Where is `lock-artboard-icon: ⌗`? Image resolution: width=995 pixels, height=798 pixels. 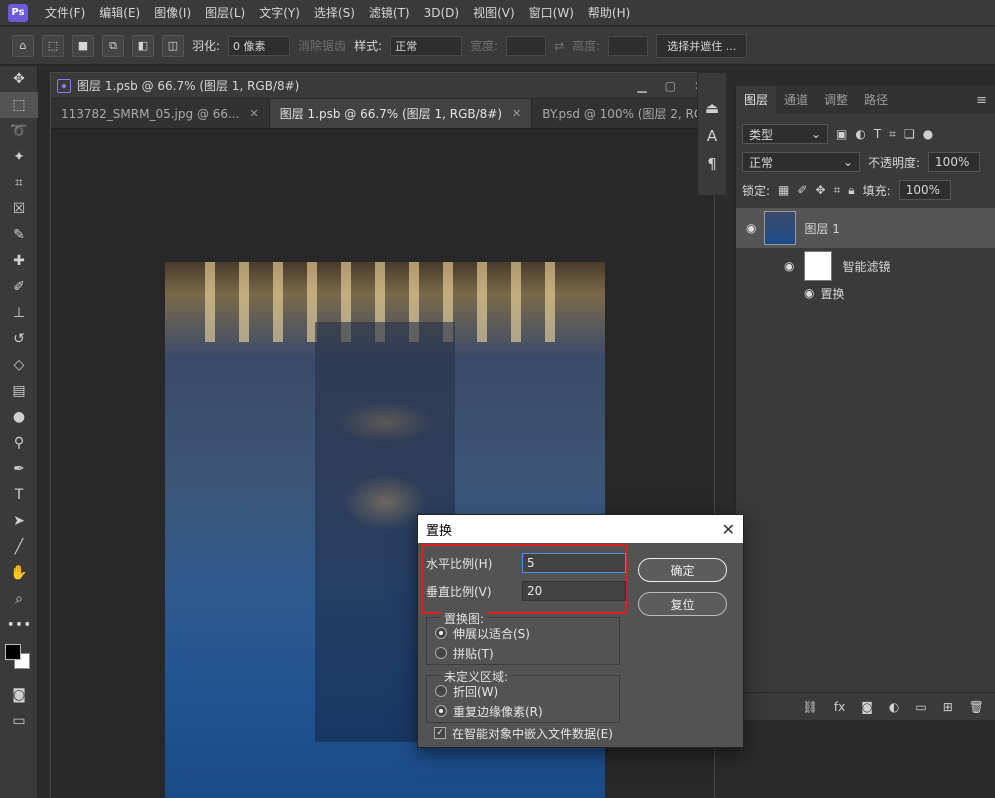
lock-artboard-icon: ⌗ is located at coordinates (837, 190).